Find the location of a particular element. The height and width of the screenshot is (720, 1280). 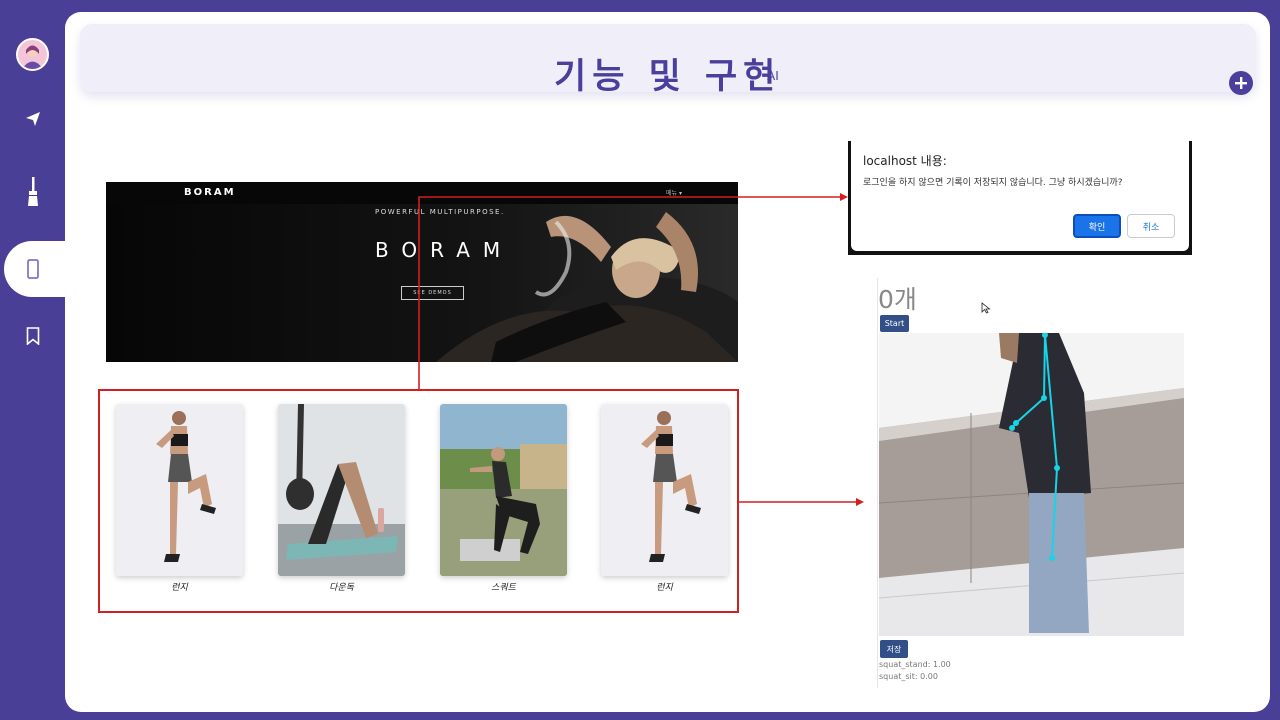

save-button: 저장 is located at coordinates (894, 649).